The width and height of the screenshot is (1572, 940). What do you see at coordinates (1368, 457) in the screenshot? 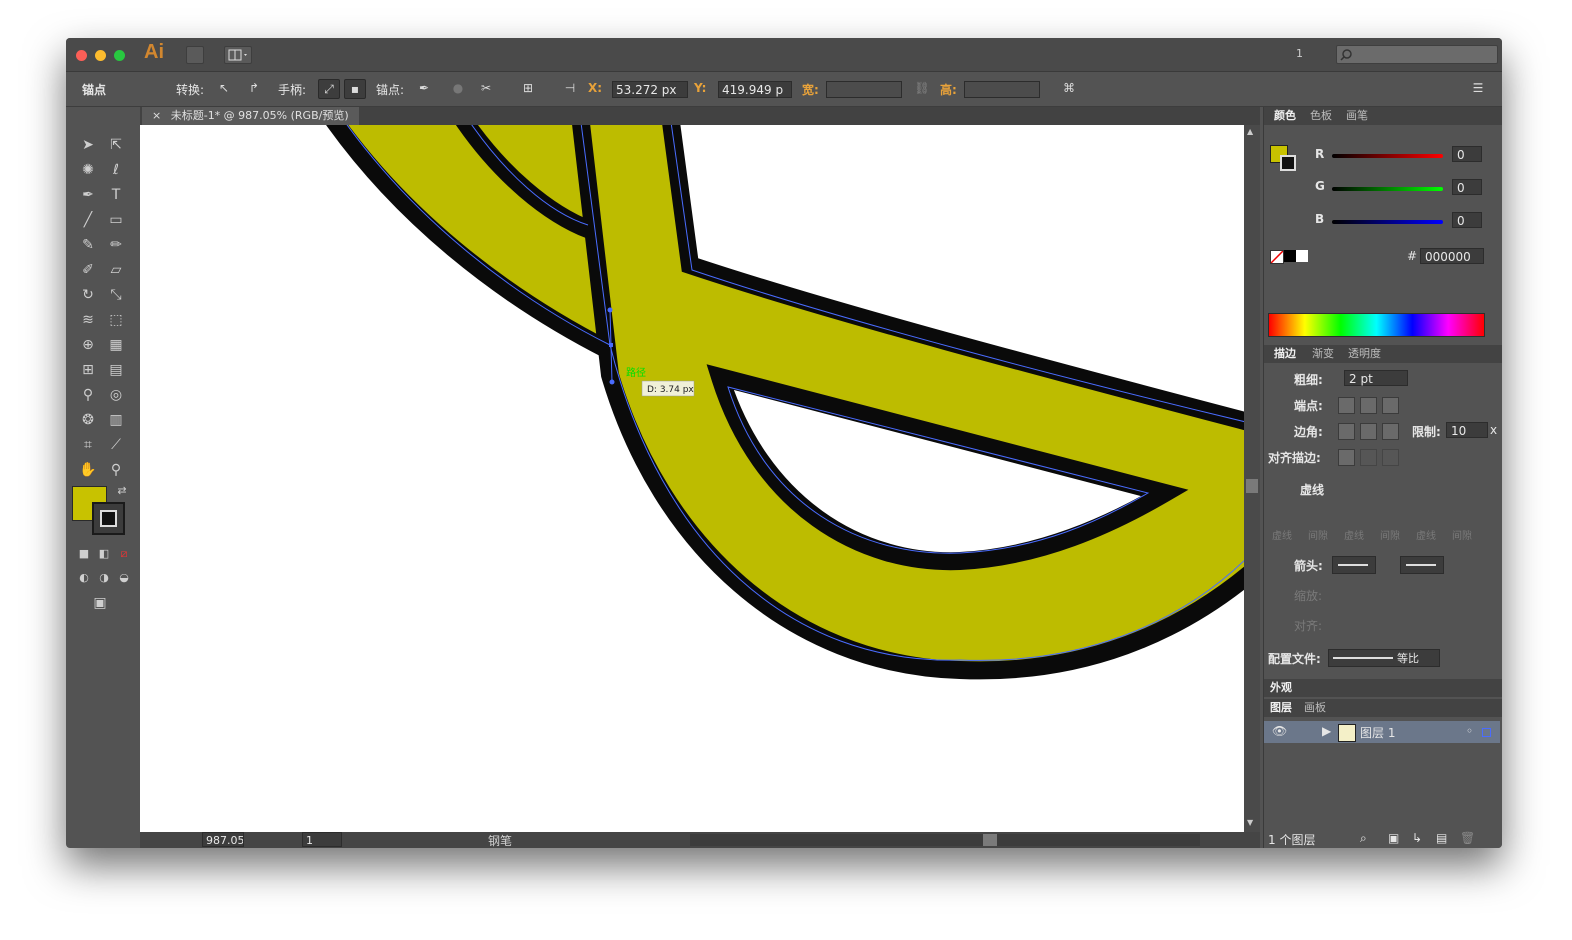
I see `align-inside-button` at bounding box center [1368, 457].